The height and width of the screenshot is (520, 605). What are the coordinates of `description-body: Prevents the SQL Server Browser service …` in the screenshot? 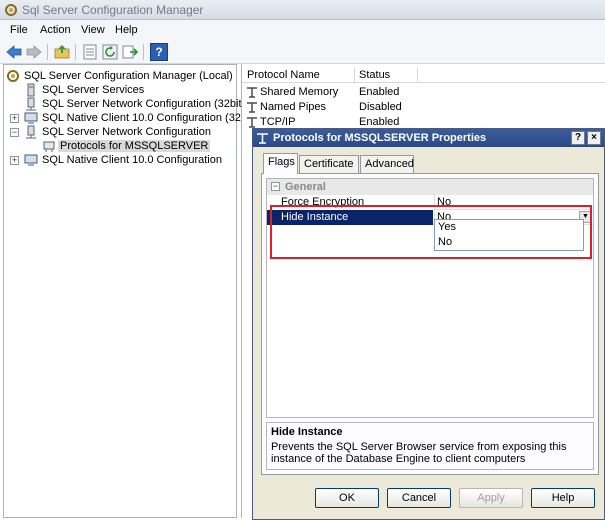 It's located at (419, 453).